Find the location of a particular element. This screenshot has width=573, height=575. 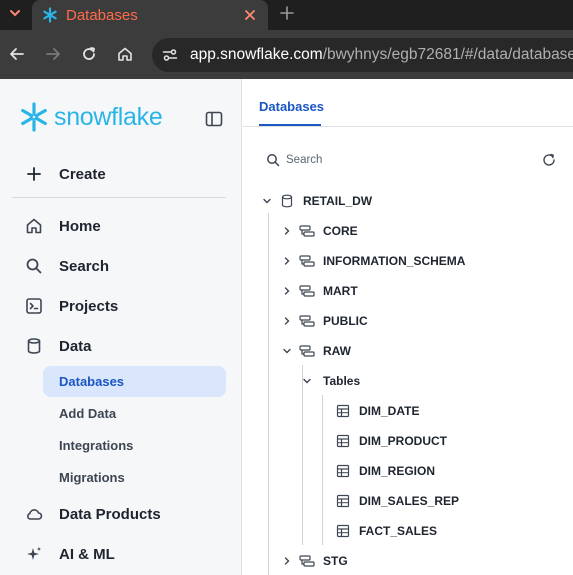

browser-tab-bar: Databases is located at coordinates (286, 15).